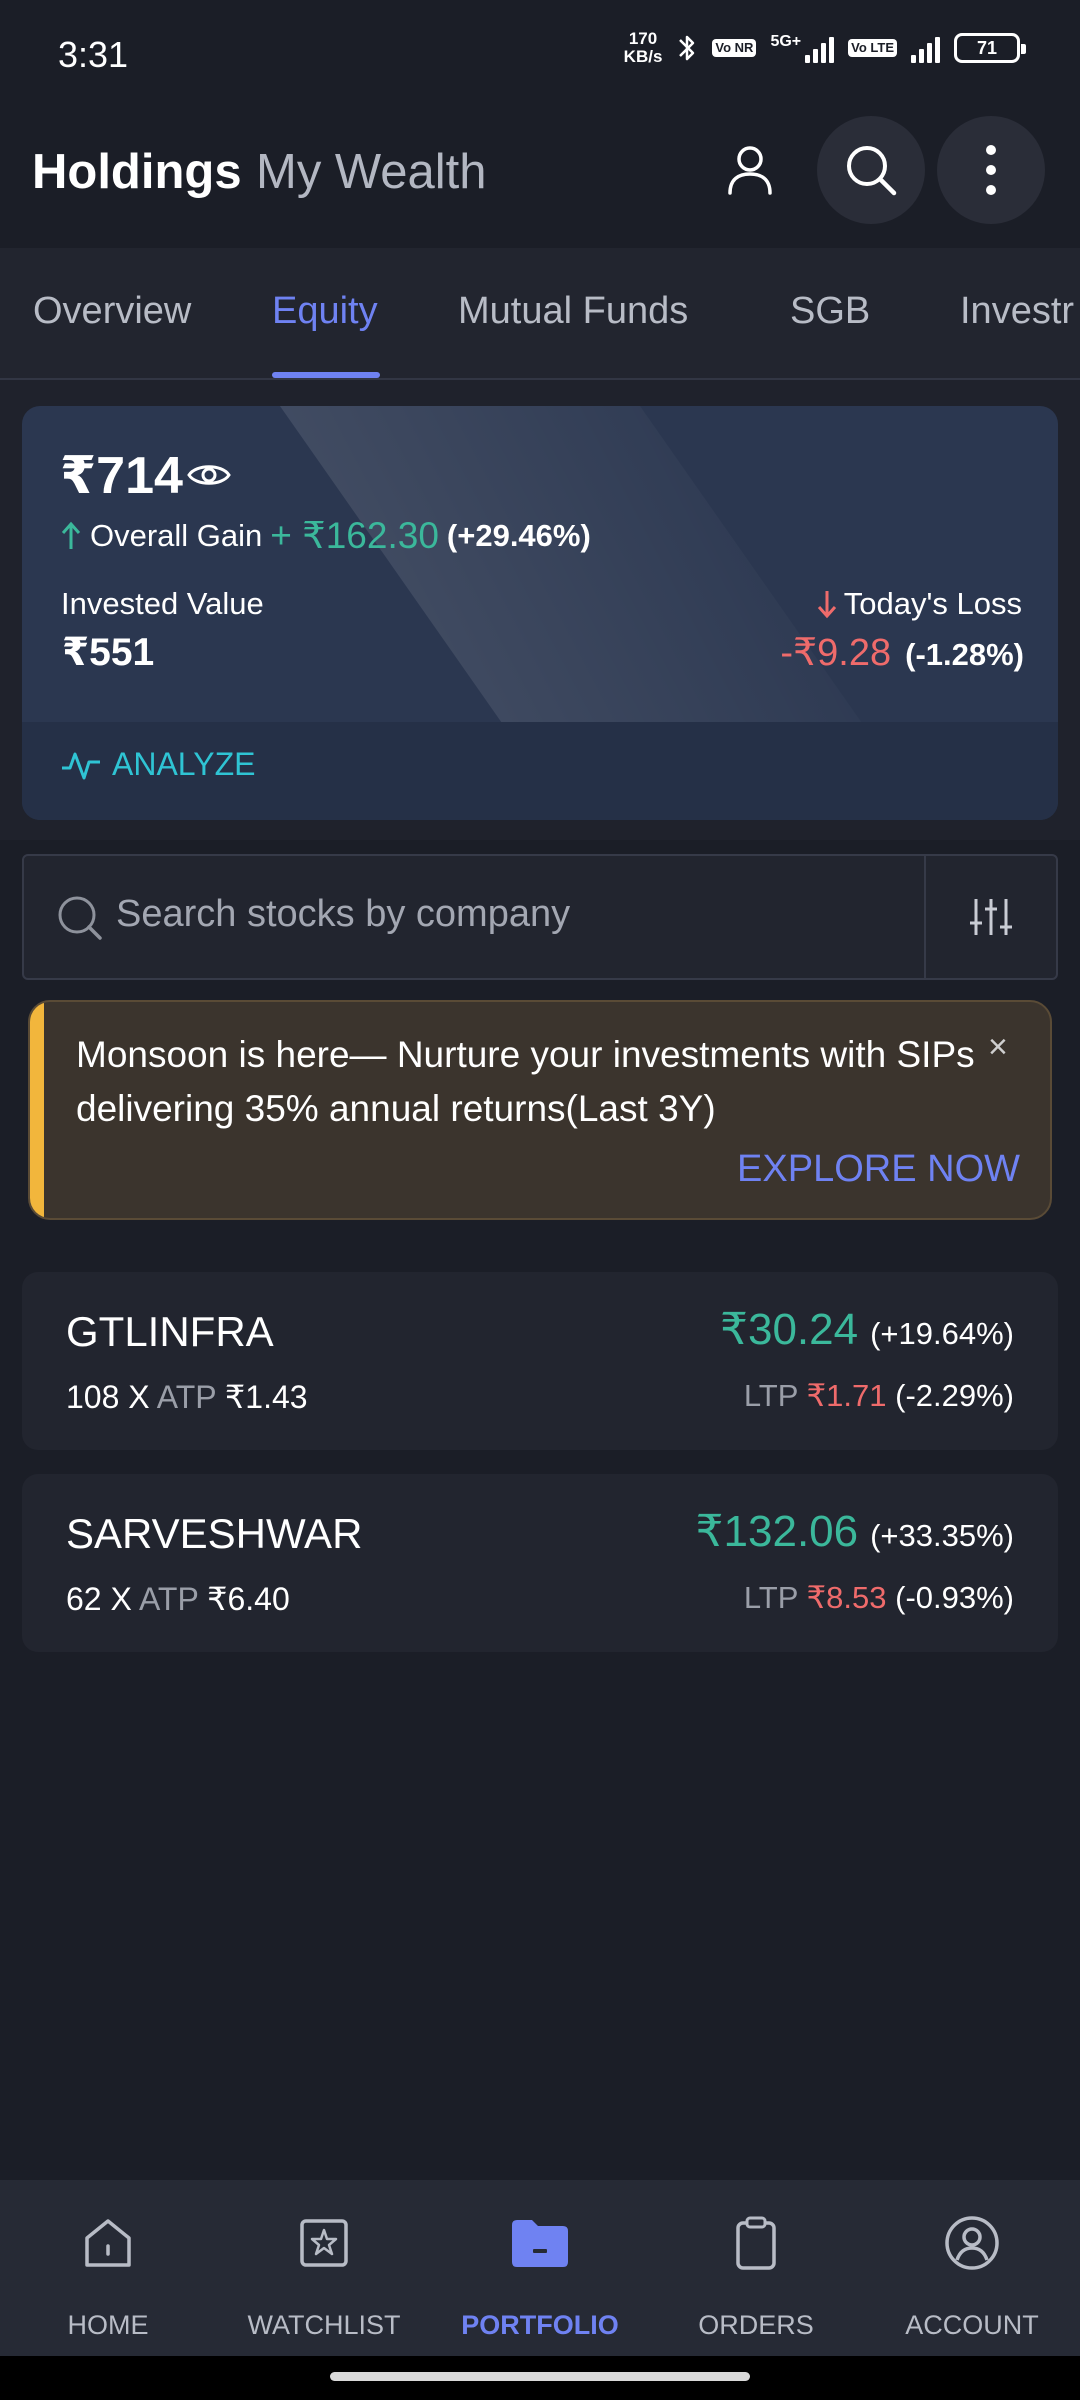  I want to click on user-icon, so click(750, 170).